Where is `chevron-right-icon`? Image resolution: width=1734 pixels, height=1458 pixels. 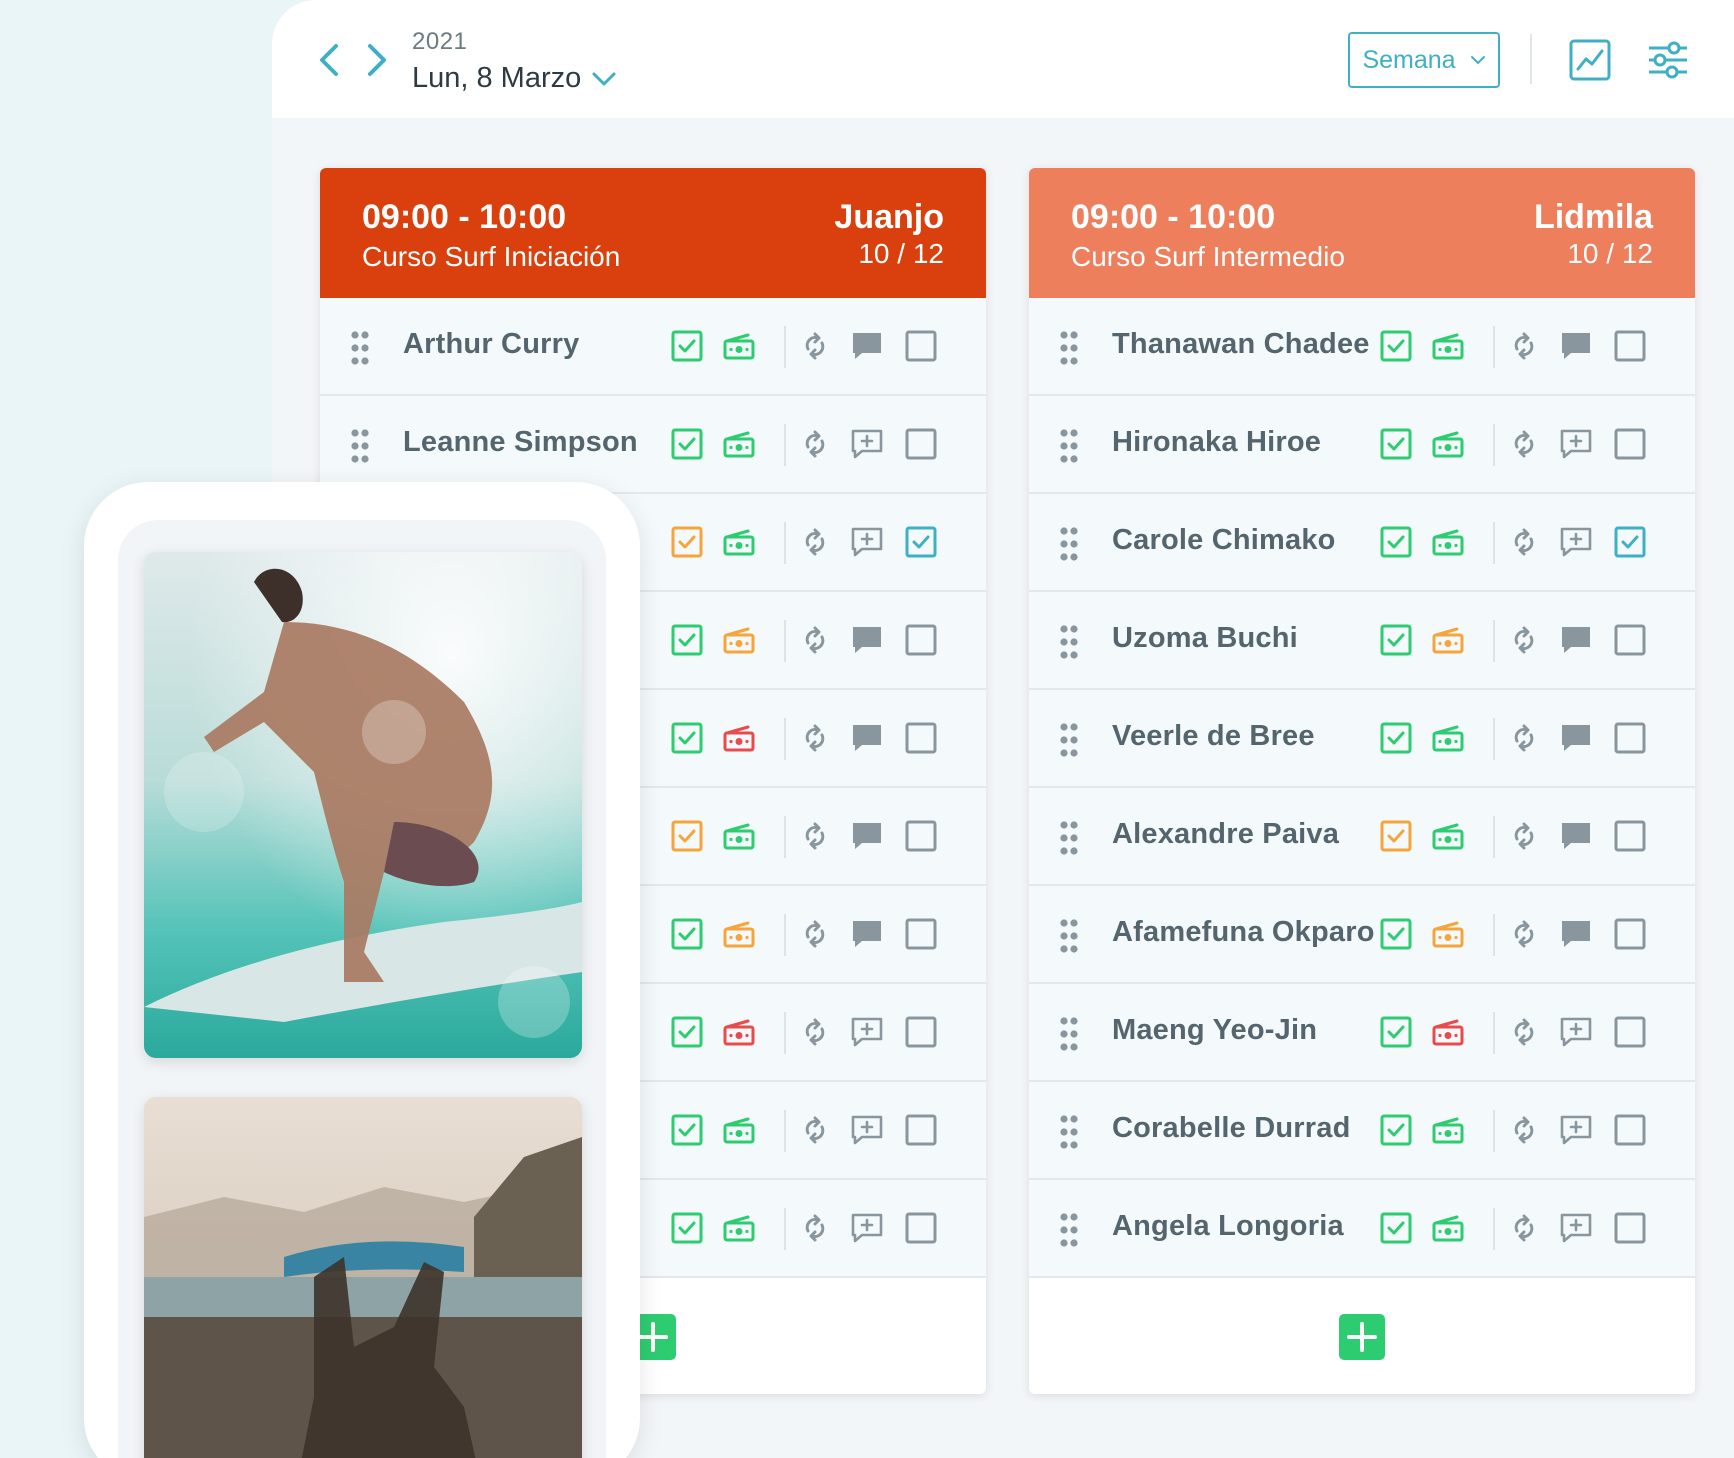 chevron-right-icon is located at coordinates (377, 60).